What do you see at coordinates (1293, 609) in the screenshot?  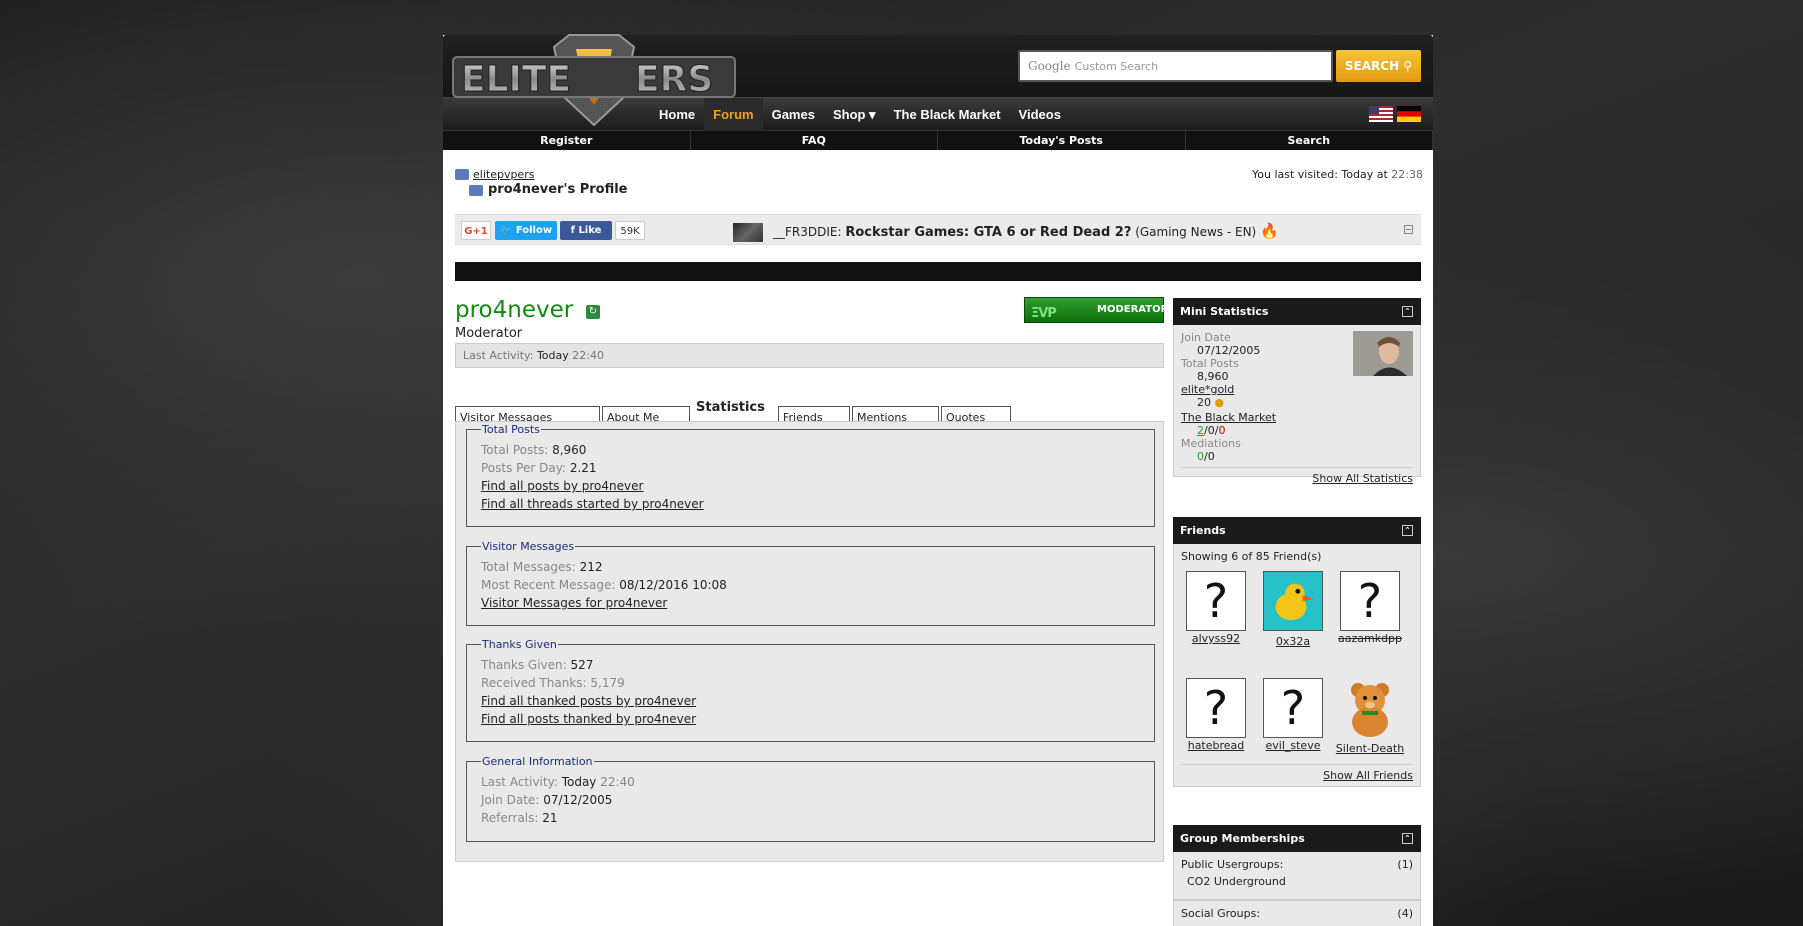 I see `friend-item: 0x32a` at bounding box center [1293, 609].